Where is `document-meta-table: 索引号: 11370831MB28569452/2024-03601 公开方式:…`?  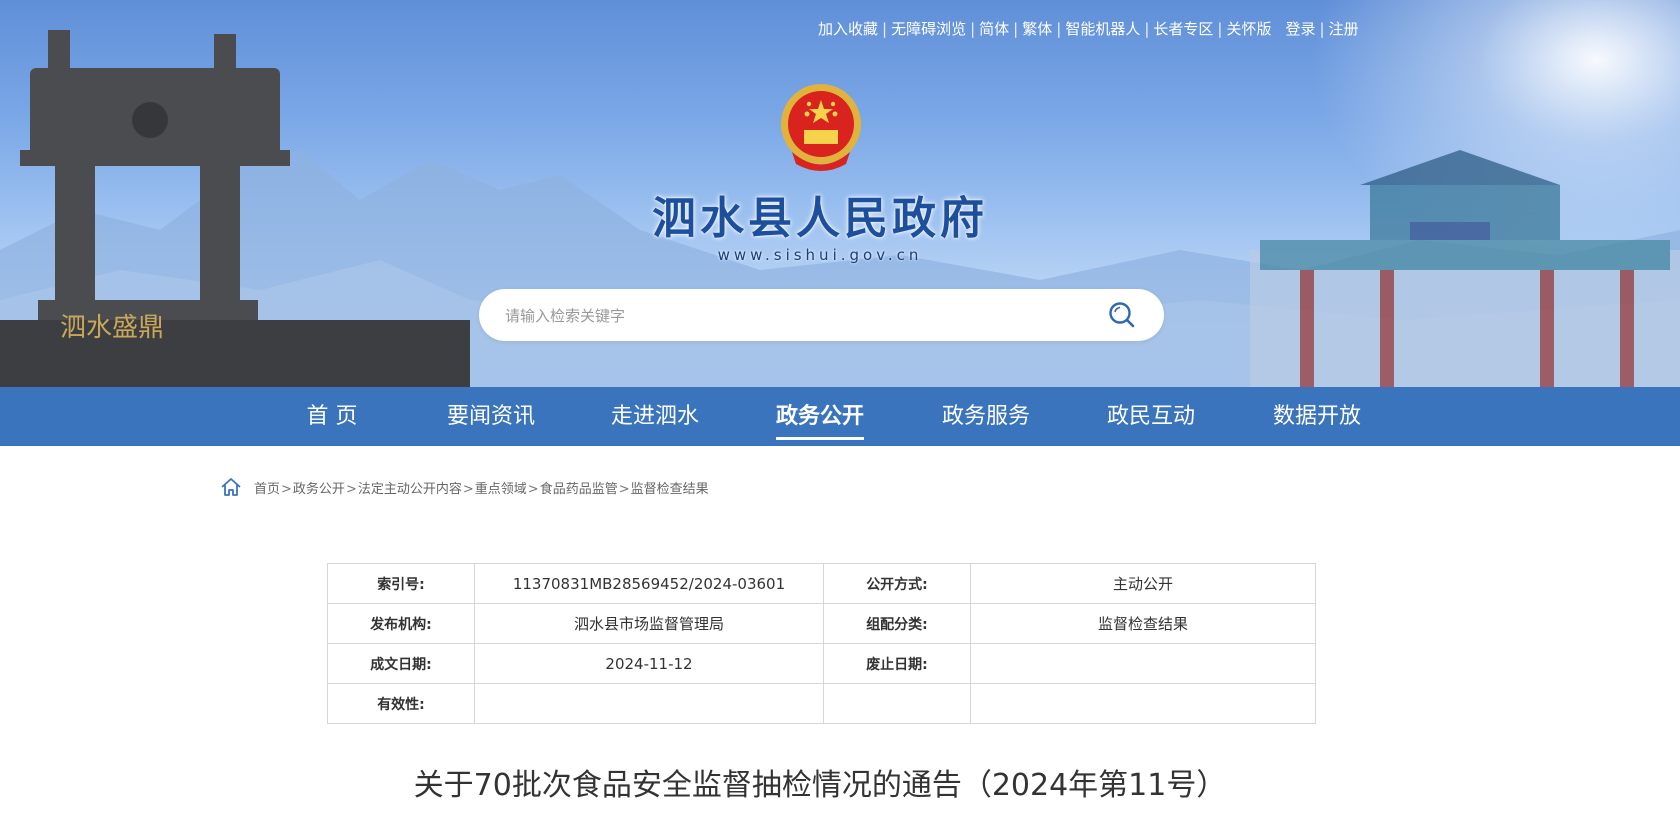 document-meta-table: 索引号: 11370831MB28569452/2024-03601 公开方式:… is located at coordinates (821, 643).